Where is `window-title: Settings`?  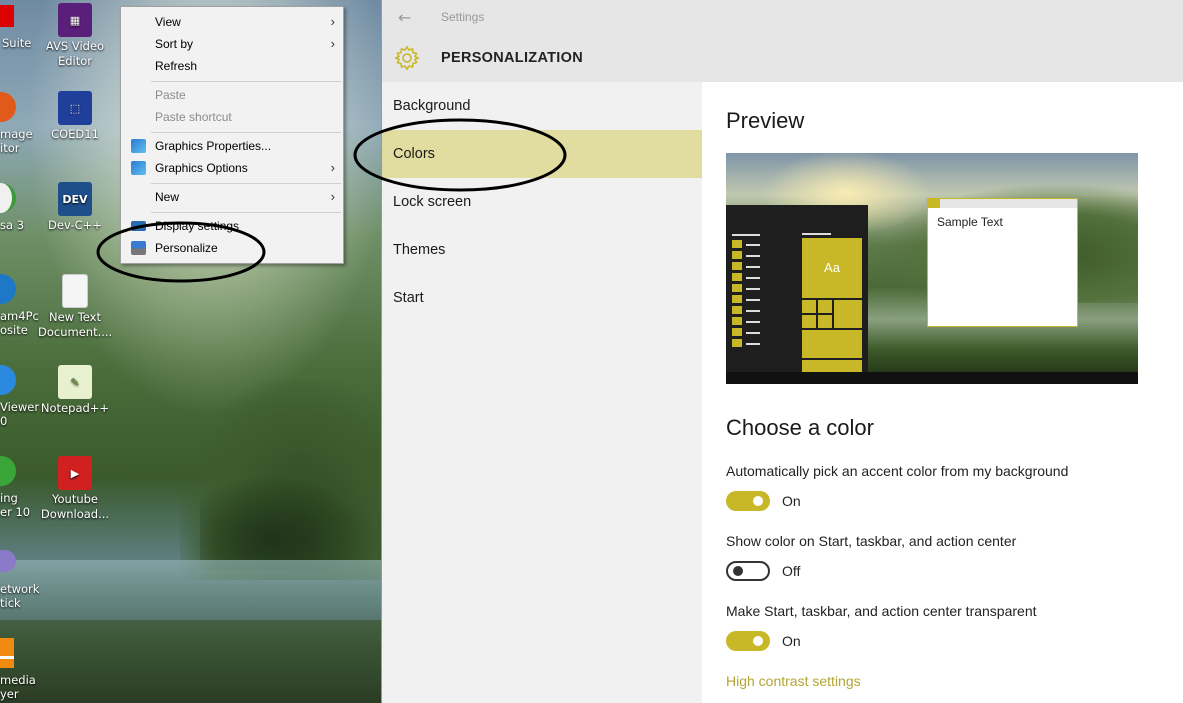
window-title: Settings is located at coordinates (463, 17).